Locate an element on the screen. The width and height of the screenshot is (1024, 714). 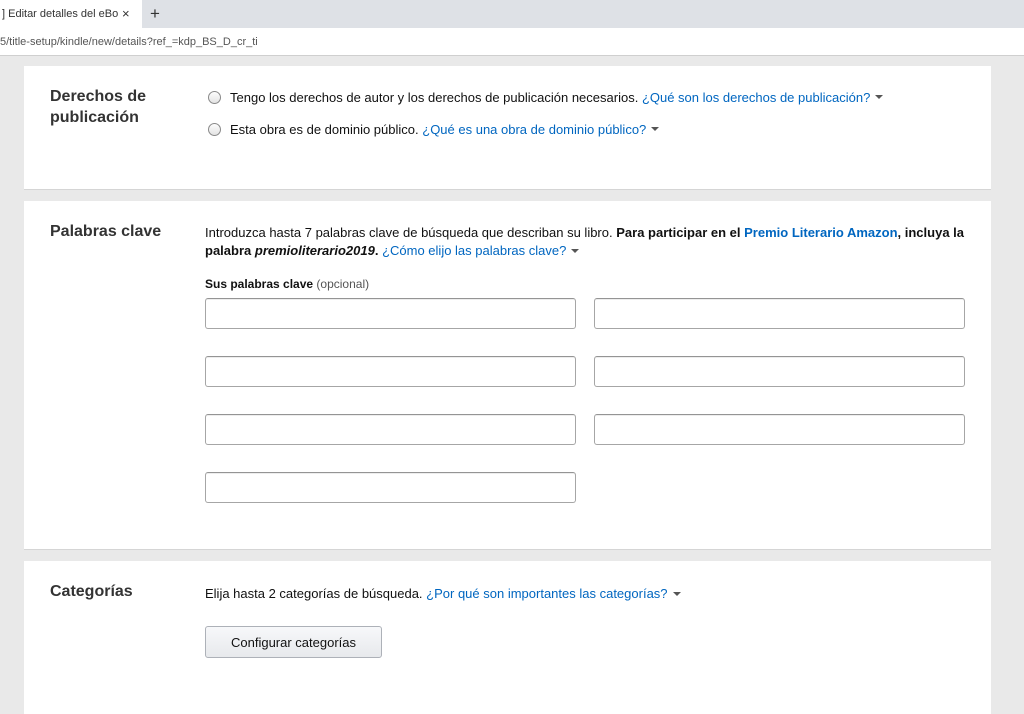
keywords-label: Sus palabras clave (opcional) is located at coordinates (287, 284).